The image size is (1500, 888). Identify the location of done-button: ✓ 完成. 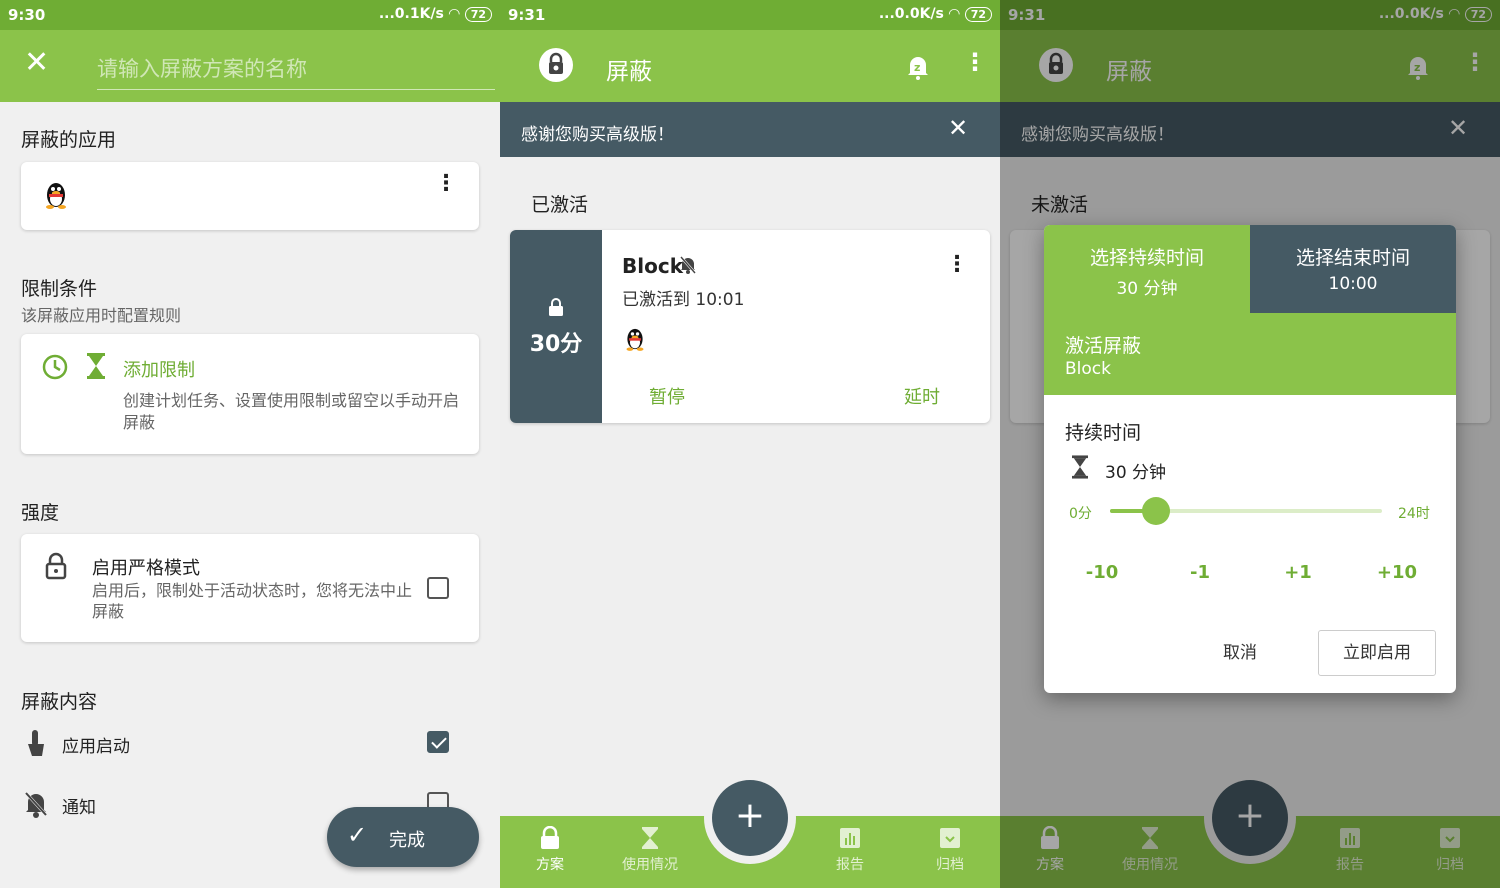
(403, 837).